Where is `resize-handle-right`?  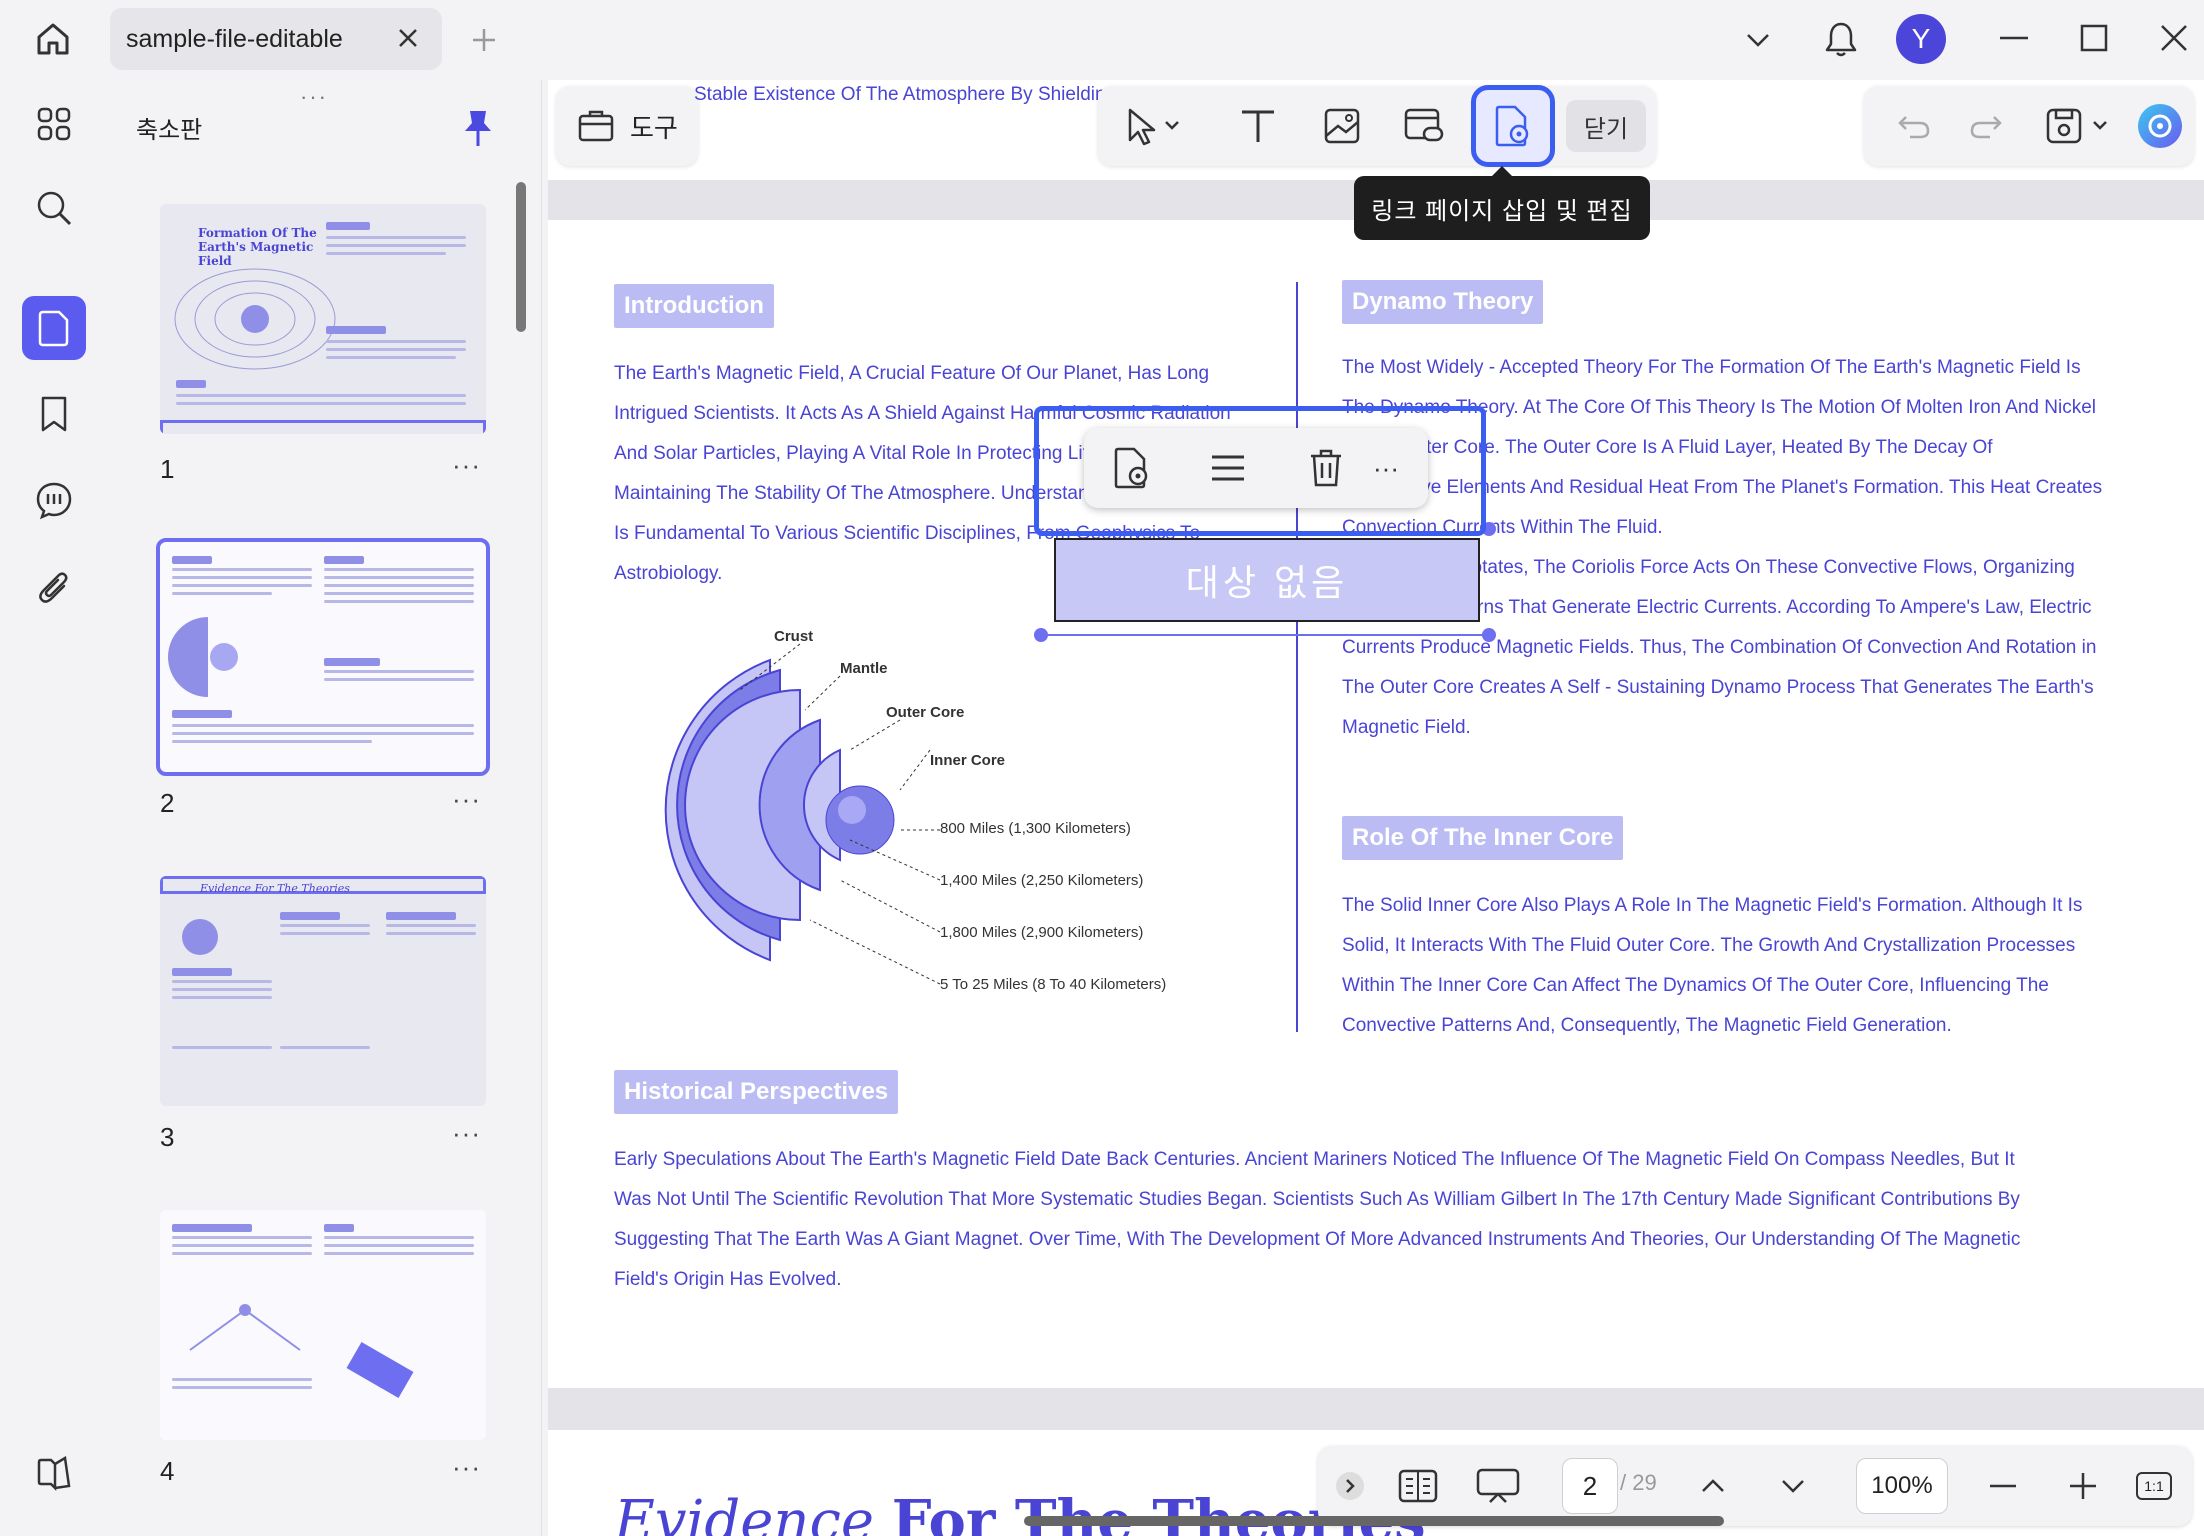 resize-handle-right is located at coordinates (1489, 635).